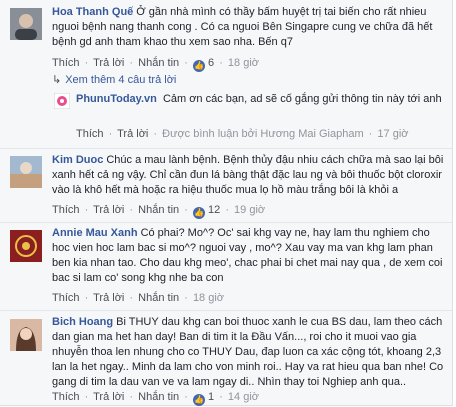 The height and width of the screenshot is (407, 456). I want to click on view-more-replies: ↳ Xem thêm 4 câu trả lời, so click(114, 79).